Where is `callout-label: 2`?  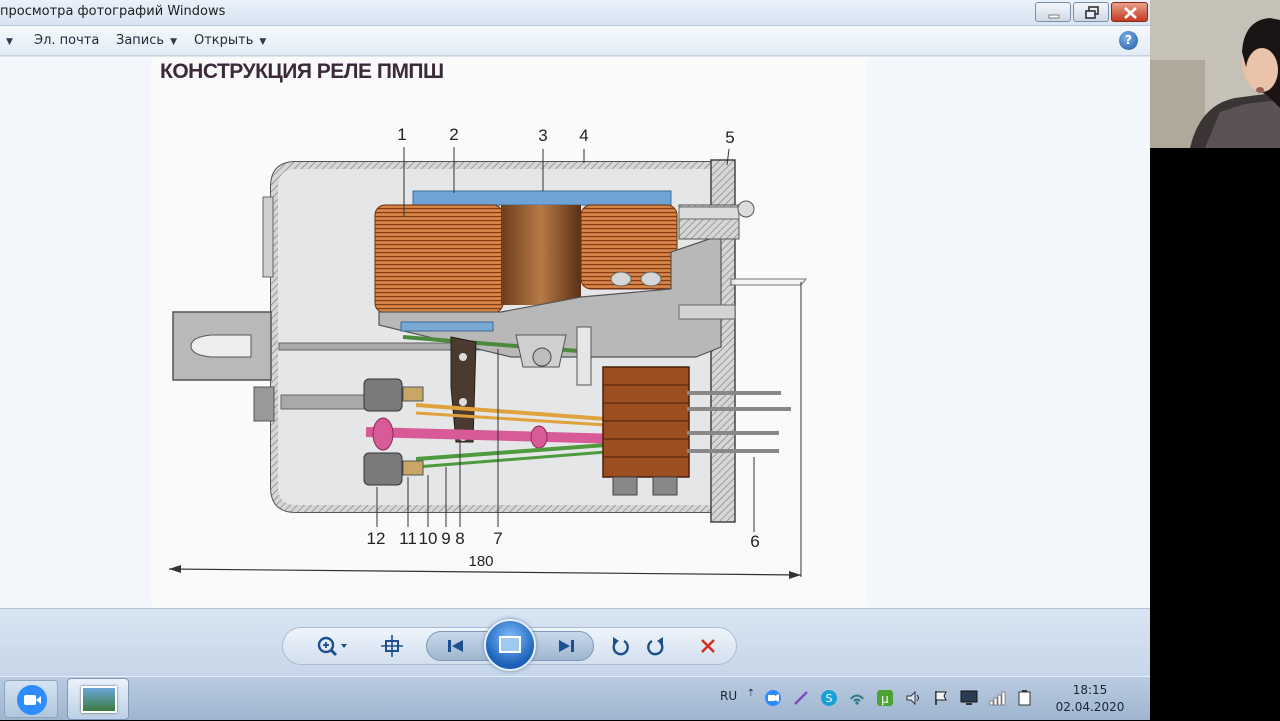 callout-label: 2 is located at coordinates (453, 134).